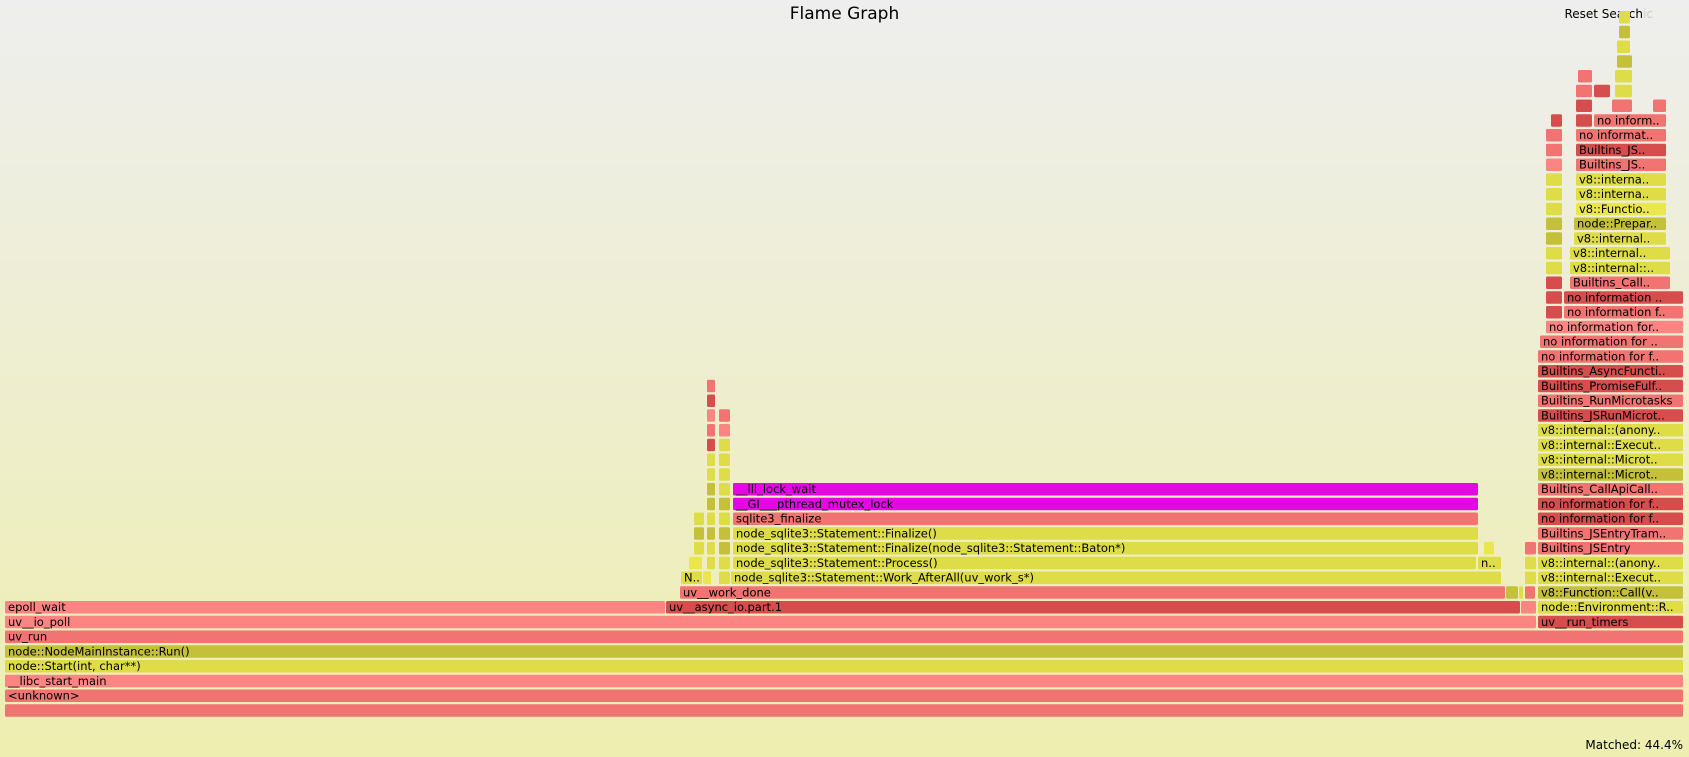 The width and height of the screenshot is (1689, 757). I want to click on frame: node::Prepar.., so click(1620, 224).